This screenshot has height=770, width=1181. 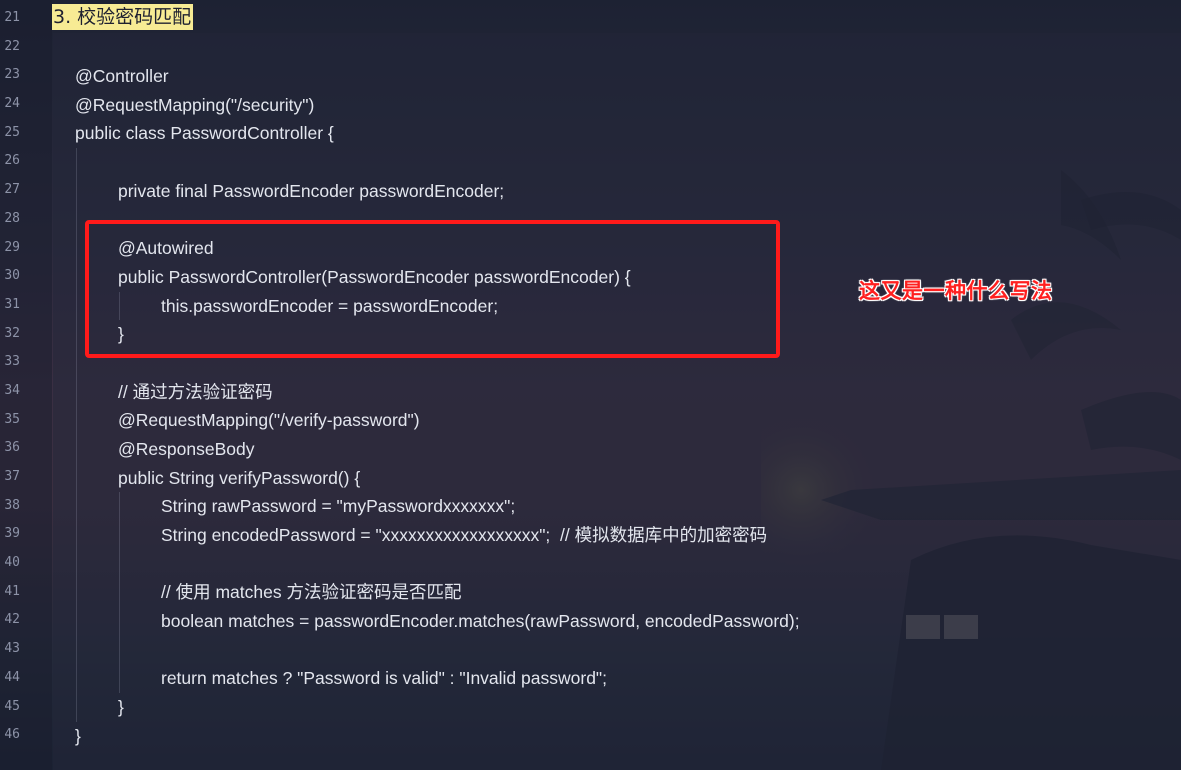 I want to click on line-number: 43, so click(x=12, y=649).